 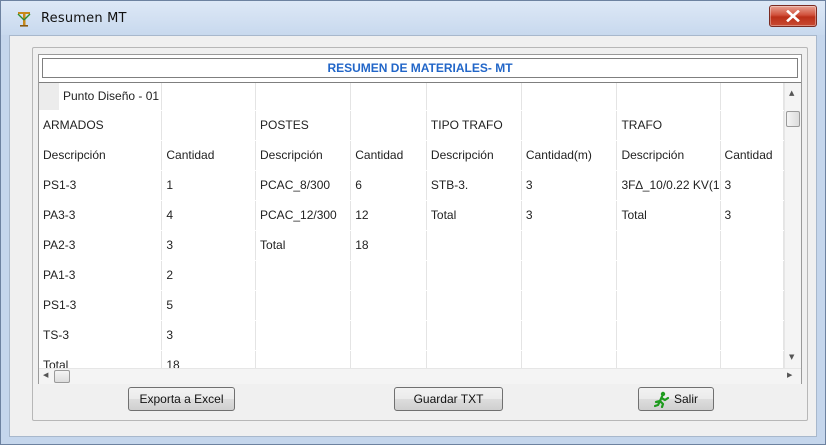 I want to click on table-cell: ARMADOS, so click(x=101, y=125).